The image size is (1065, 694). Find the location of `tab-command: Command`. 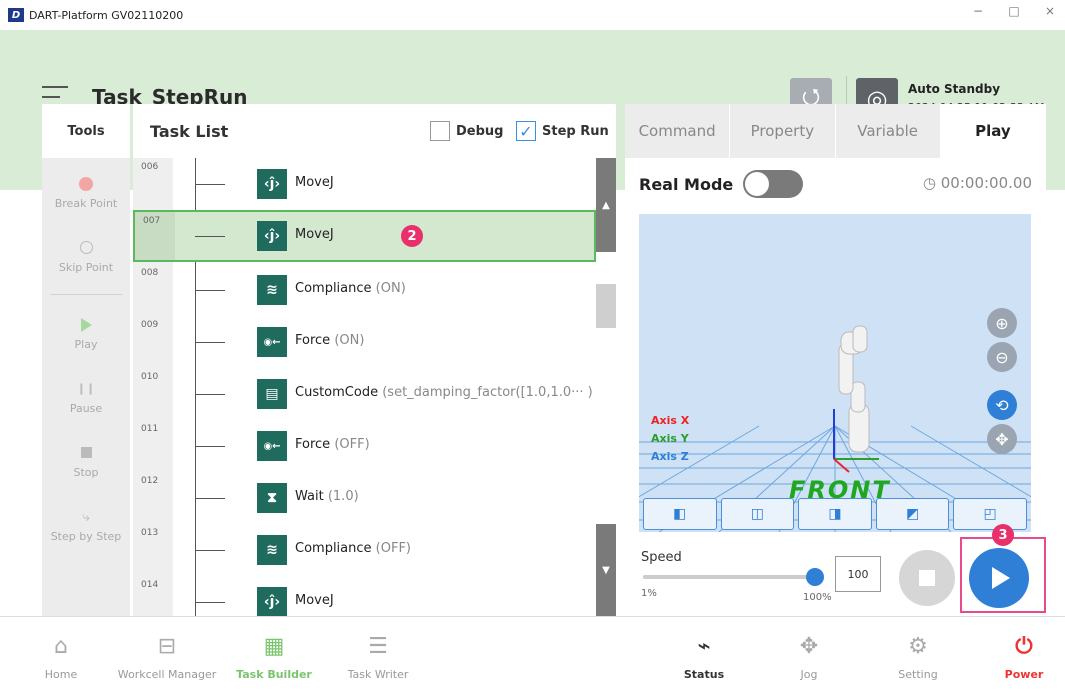

tab-command: Command is located at coordinates (678, 131).